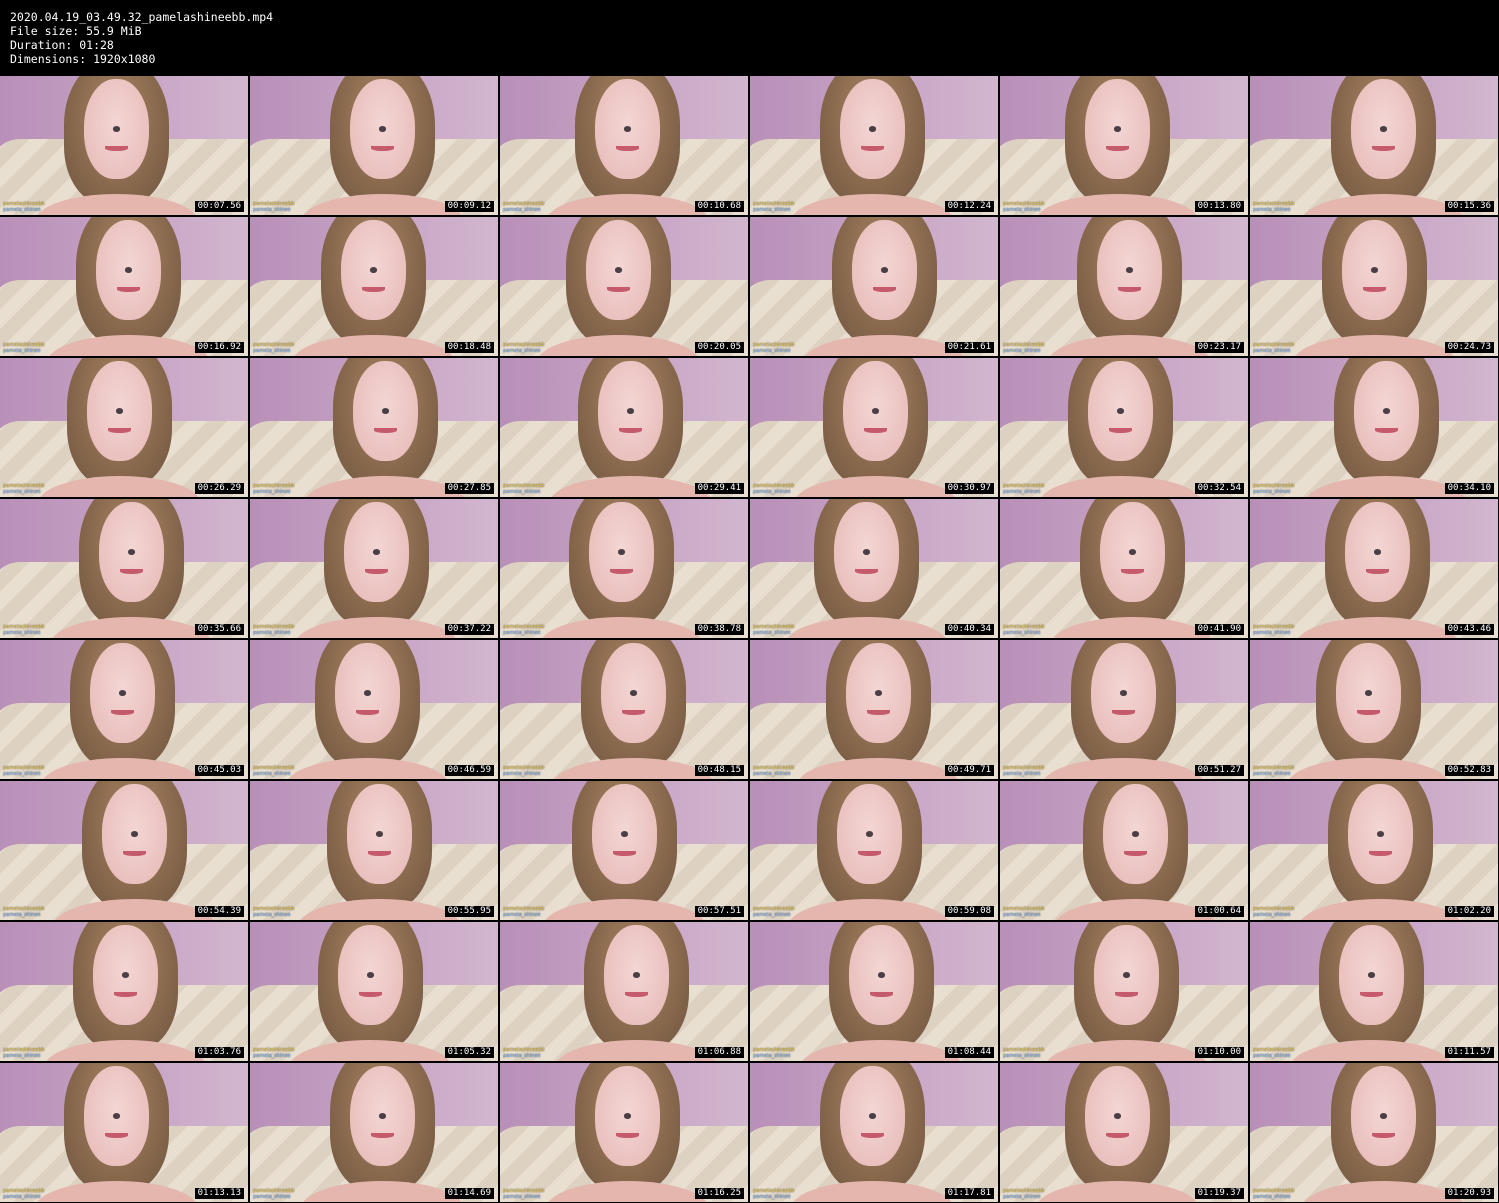  I want to click on video-thumbnail: pamelashineebb pamela_shinee 00:52.83, so click(1374, 709).